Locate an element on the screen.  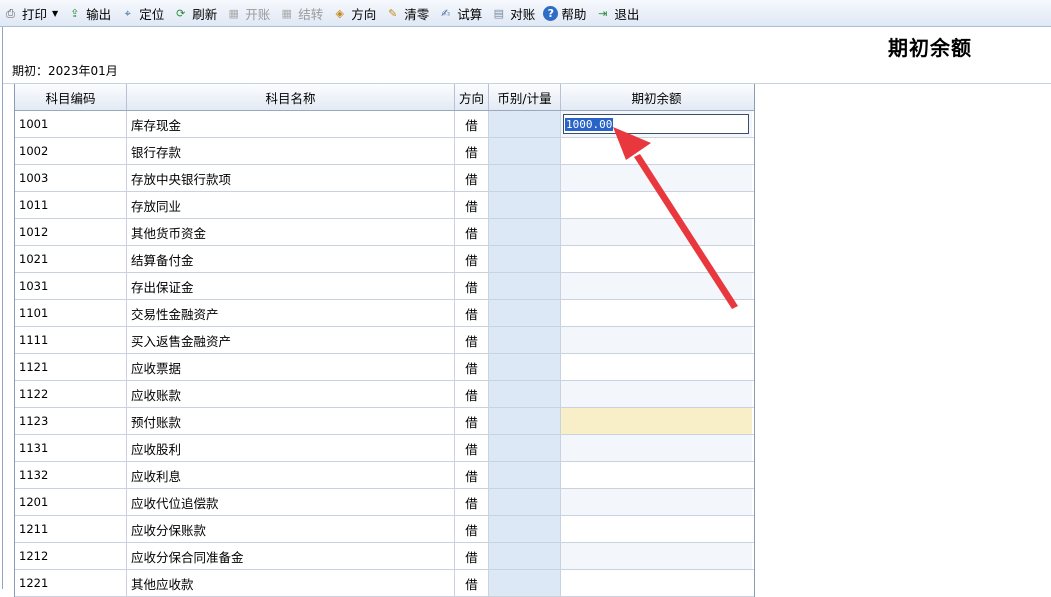
account-code-cell: 1012 is located at coordinates (71, 232).